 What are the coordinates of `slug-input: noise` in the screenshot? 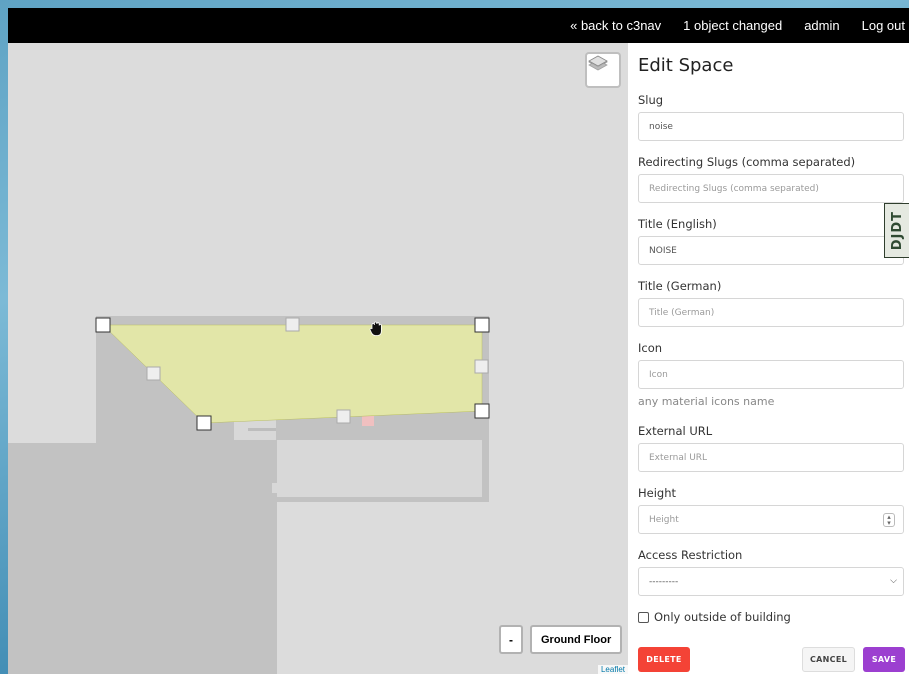 It's located at (771, 126).